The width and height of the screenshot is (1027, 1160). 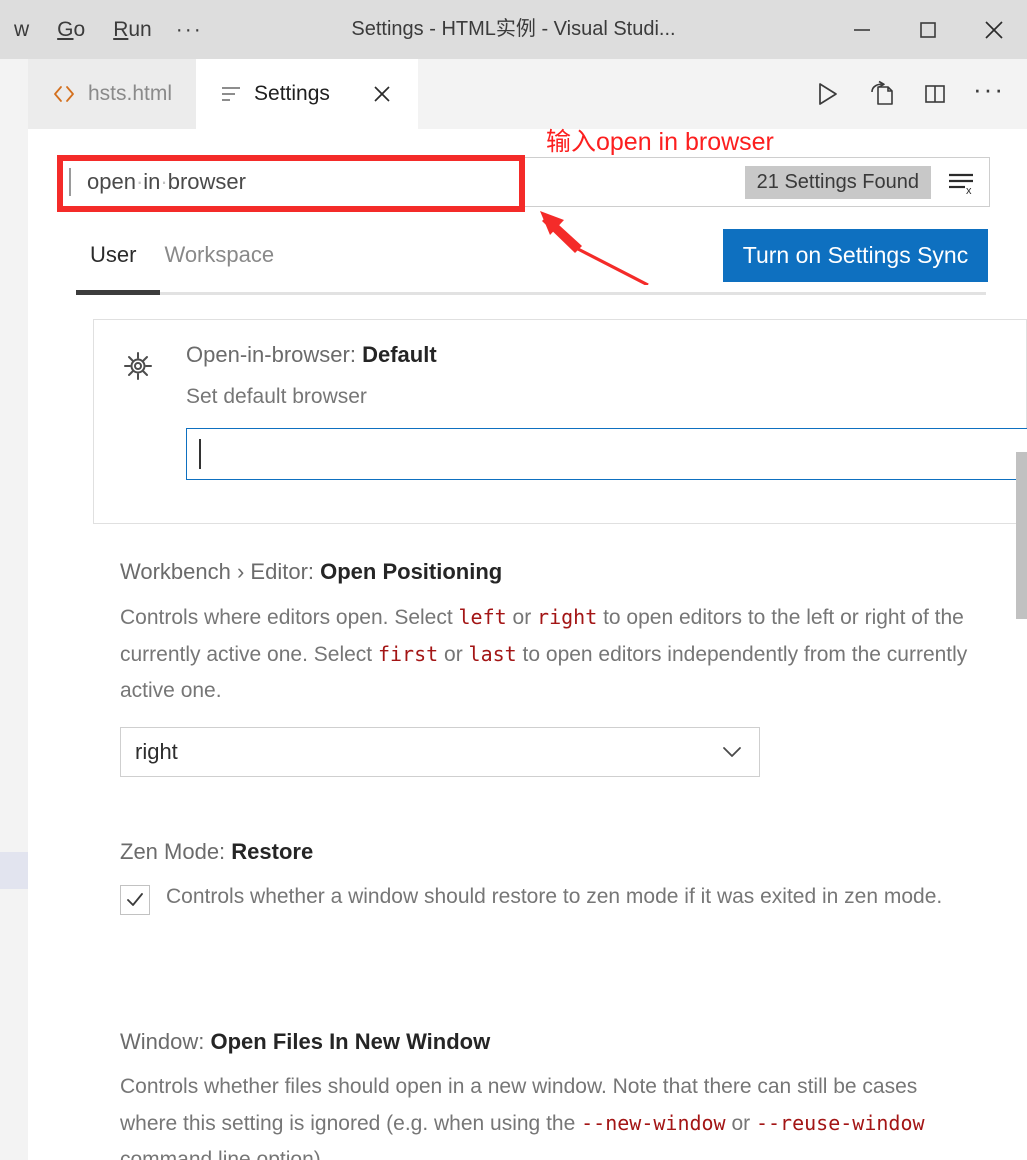 What do you see at coordinates (855, 255) in the screenshot?
I see `turn-on-settings-sync-button: Turn on Settings Sync` at bounding box center [855, 255].